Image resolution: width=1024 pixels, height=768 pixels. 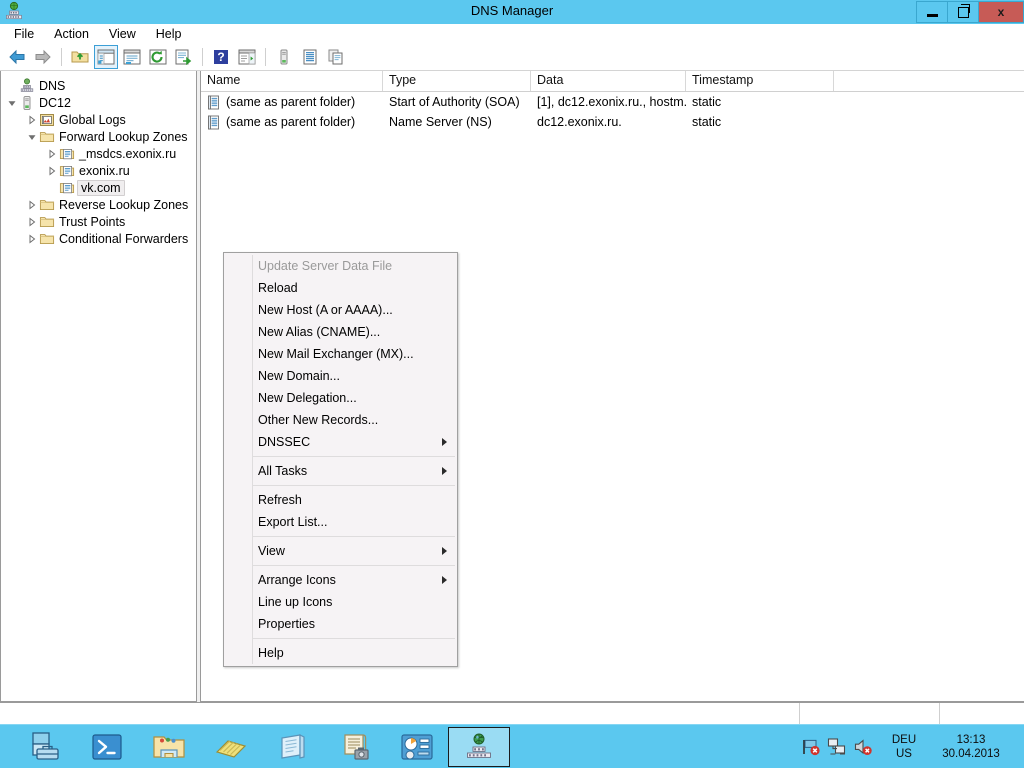 What do you see at coordinates (904, 747) in the screenshot?
I see `language-indicator: DEU US` at bounding box center [904, 747].